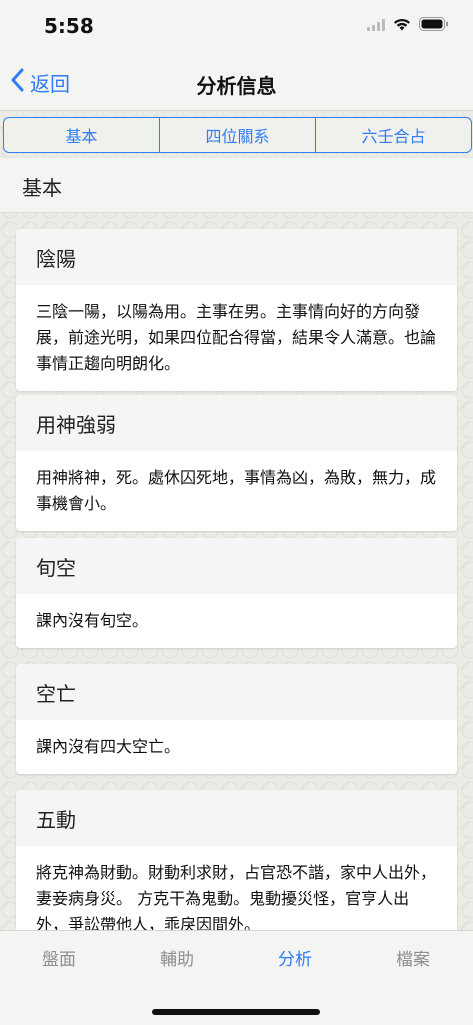  What do you see at coordinates (402, 25) in the screenshot?
I see `wifi-icon` at bounding box center [402, 25].